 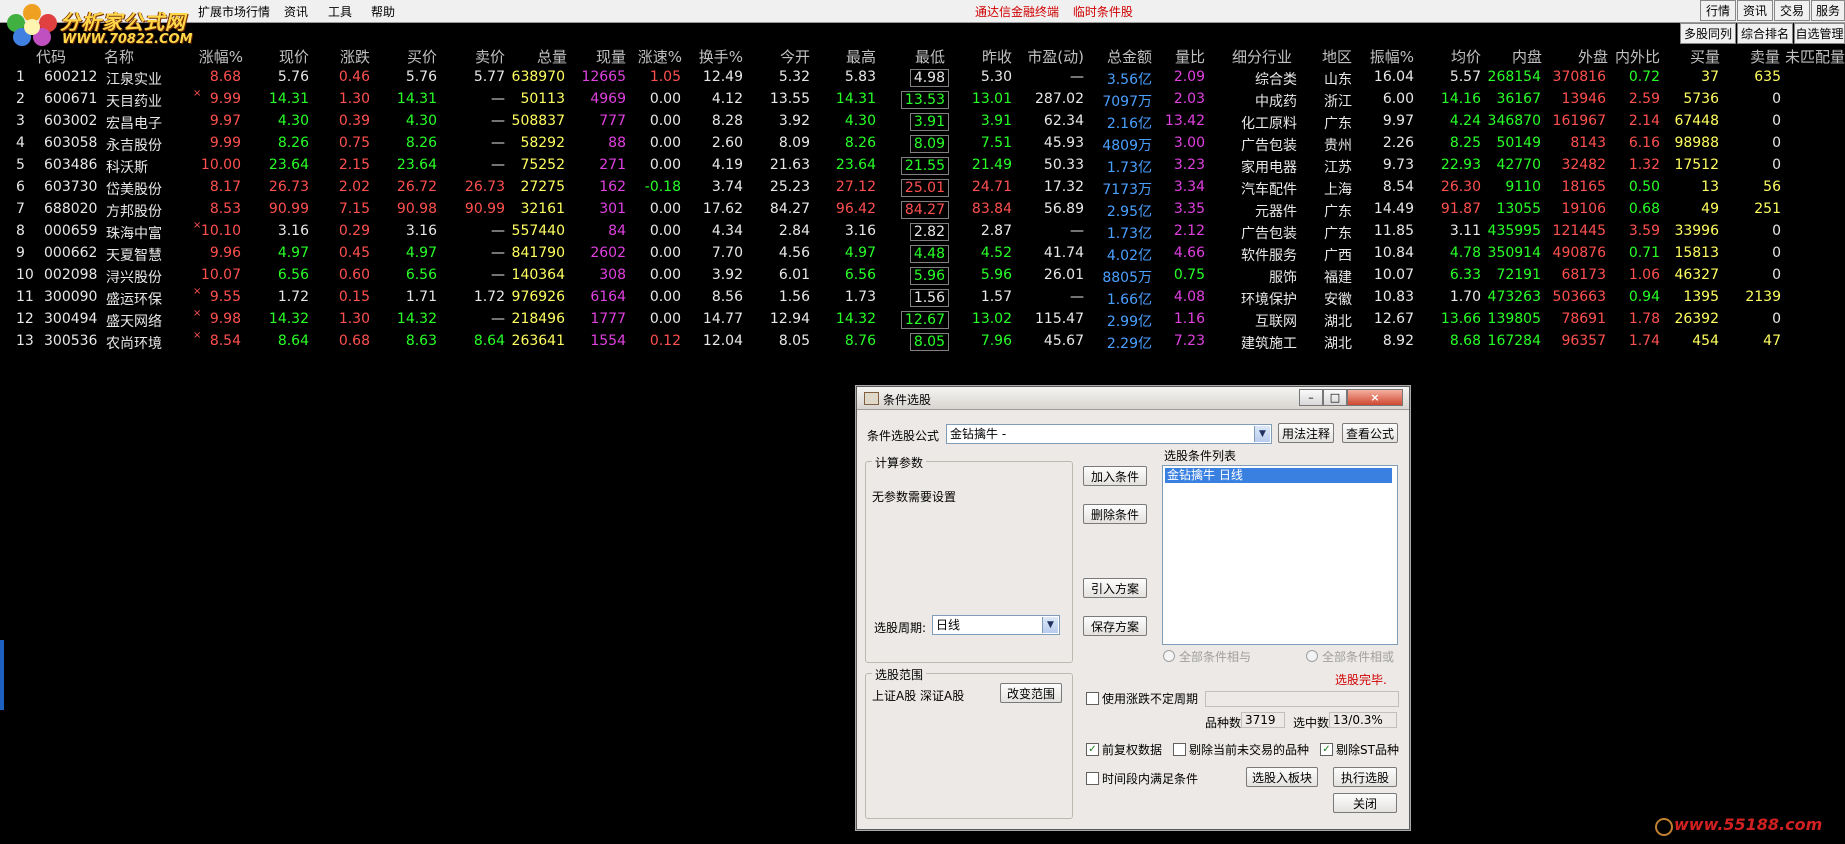 I want to click on menu-help: 帮助, so click(x=383, y=11).